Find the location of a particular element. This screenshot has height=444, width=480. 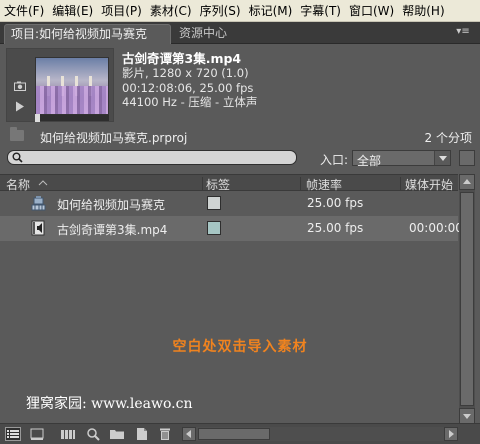

clip-thumbnail is located at coordinates (72, 86).